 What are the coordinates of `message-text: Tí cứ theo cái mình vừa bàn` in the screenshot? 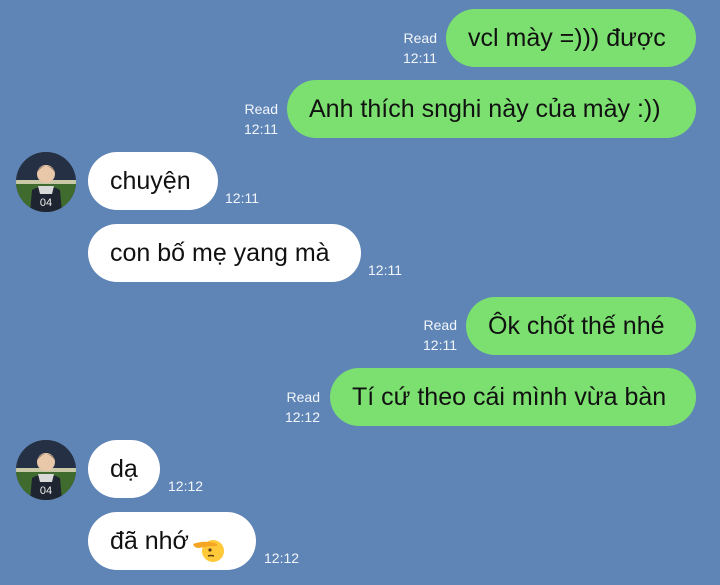 It's located at (509, 397).